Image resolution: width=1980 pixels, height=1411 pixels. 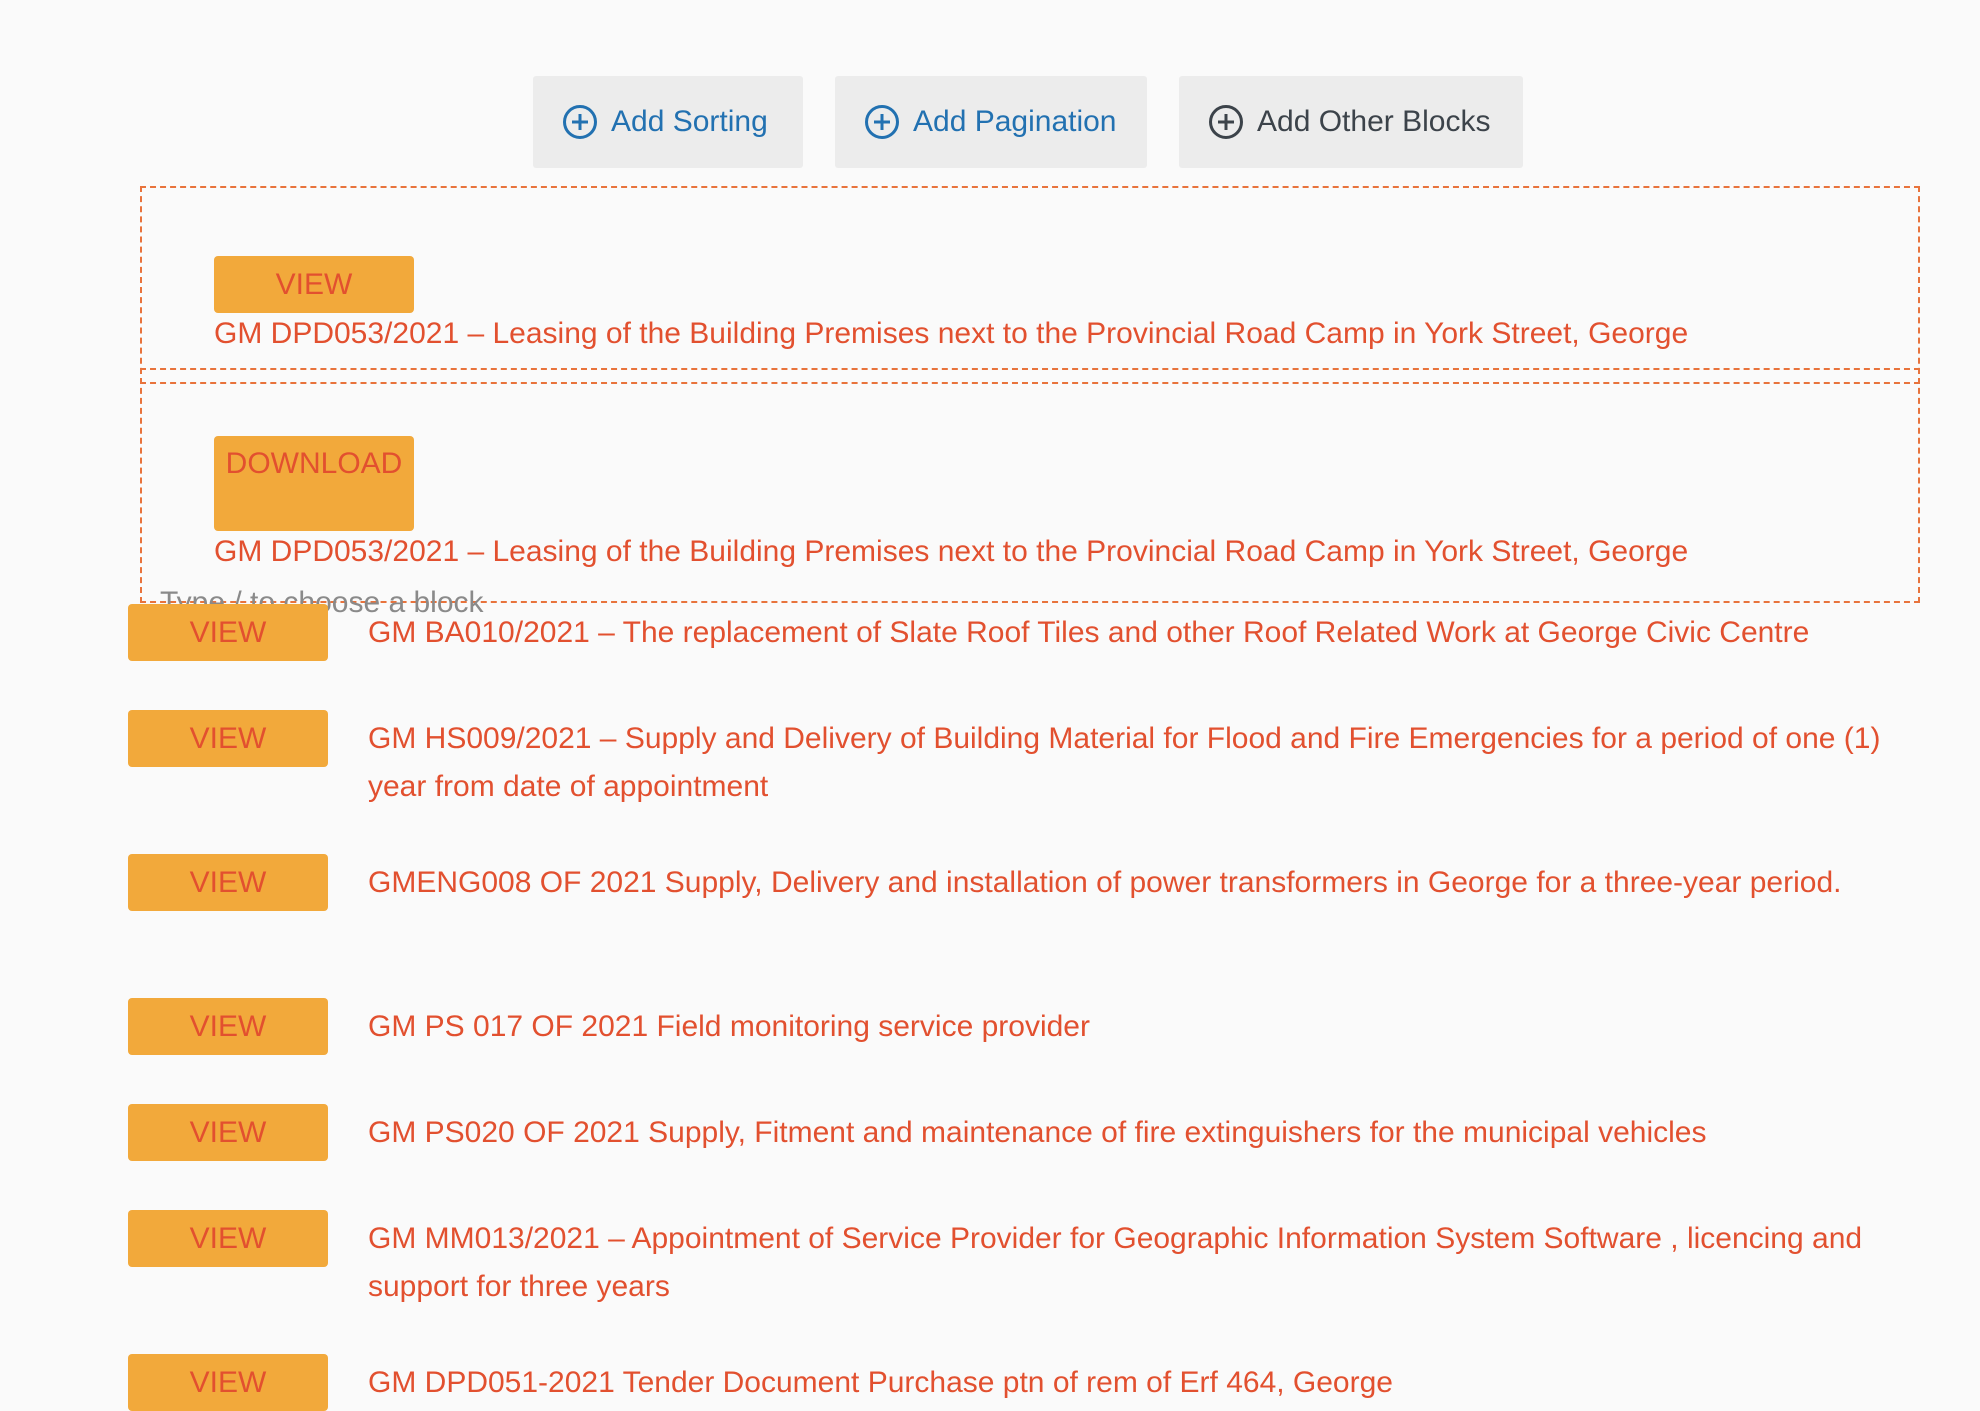 I want to click on add-sorting-button: Add Sorting, so click(x=668, y=122).